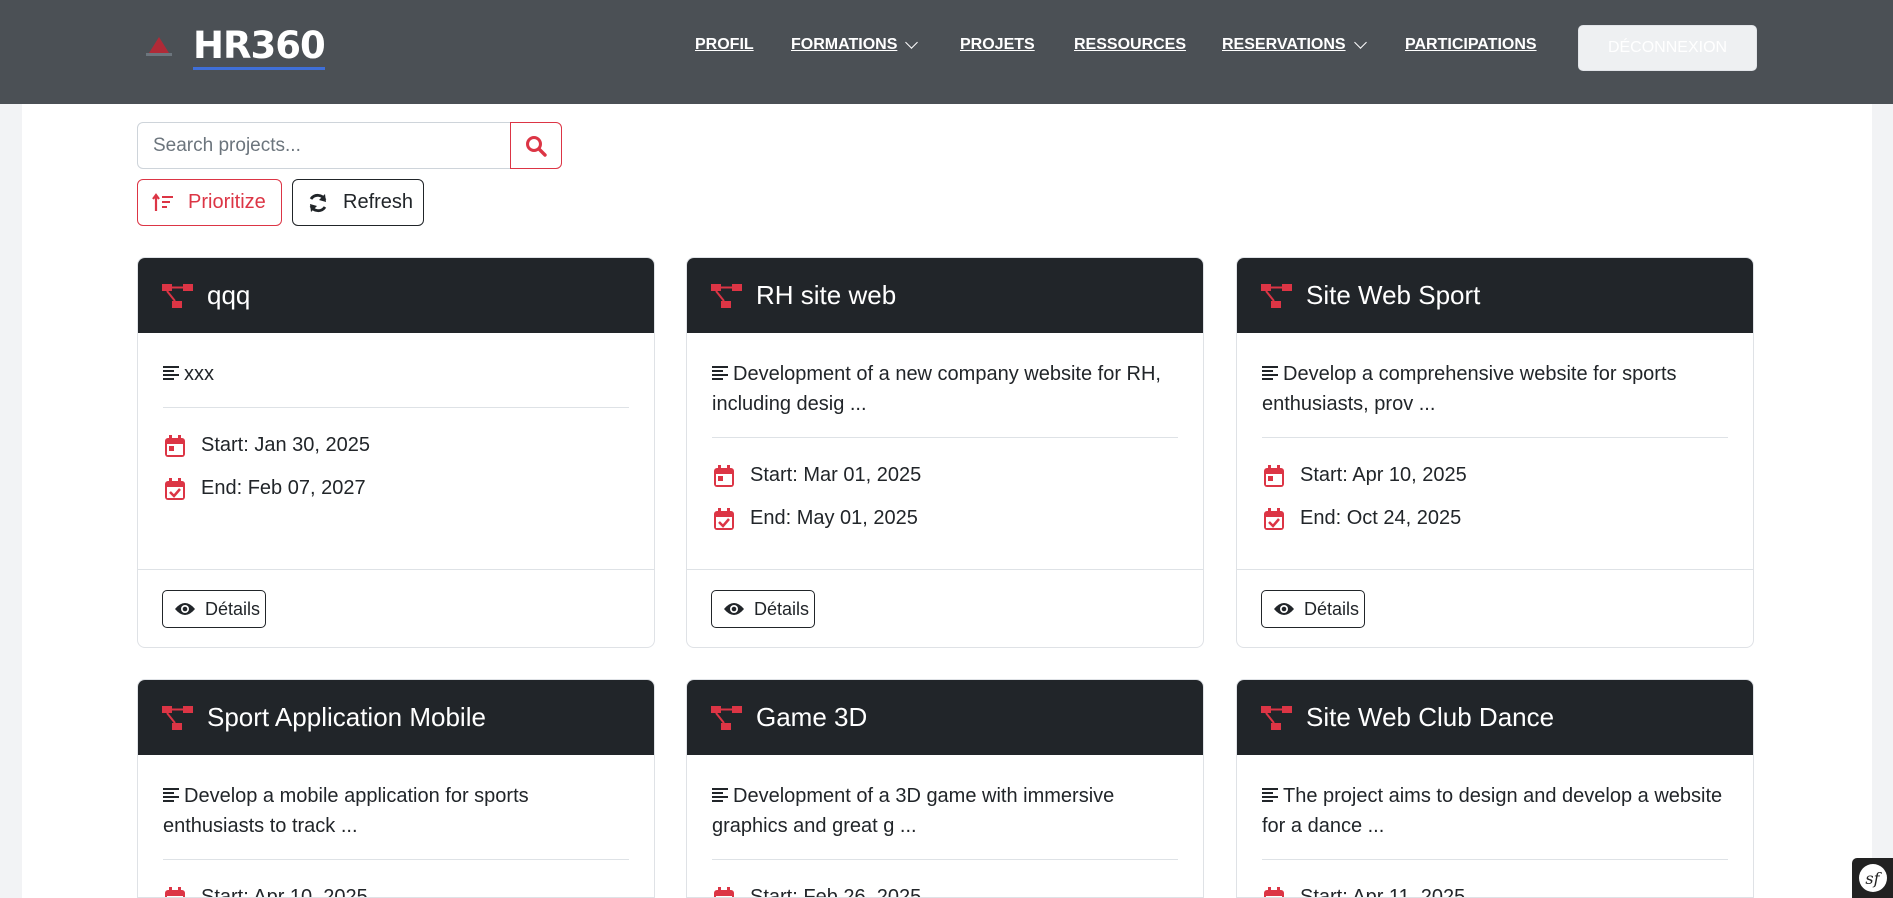 The width and height of the screenshot is (1893, 898). What do you see at coordinates (286, 445) in the screenshot?
I see `project-start-text: Start: Jan 30, 2025` at bounding box center [286, 445].